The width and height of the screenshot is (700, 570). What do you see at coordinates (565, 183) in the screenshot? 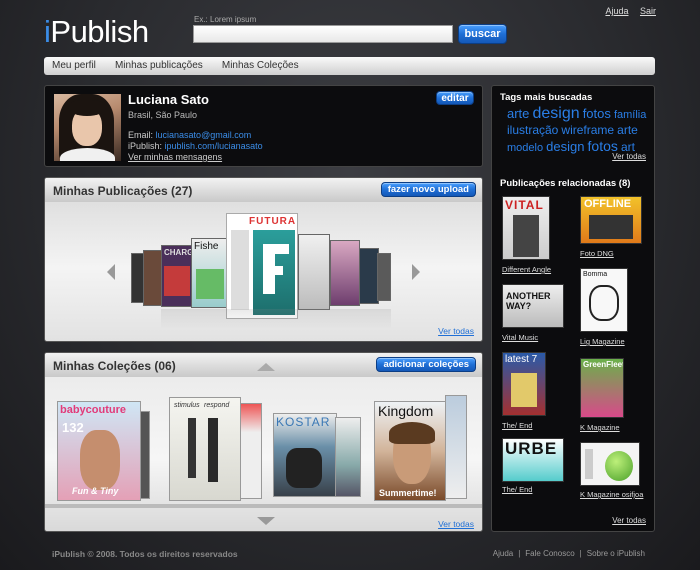
I see `related-title: Publicações relacionadas (8)` at bounding box center [565, 183].